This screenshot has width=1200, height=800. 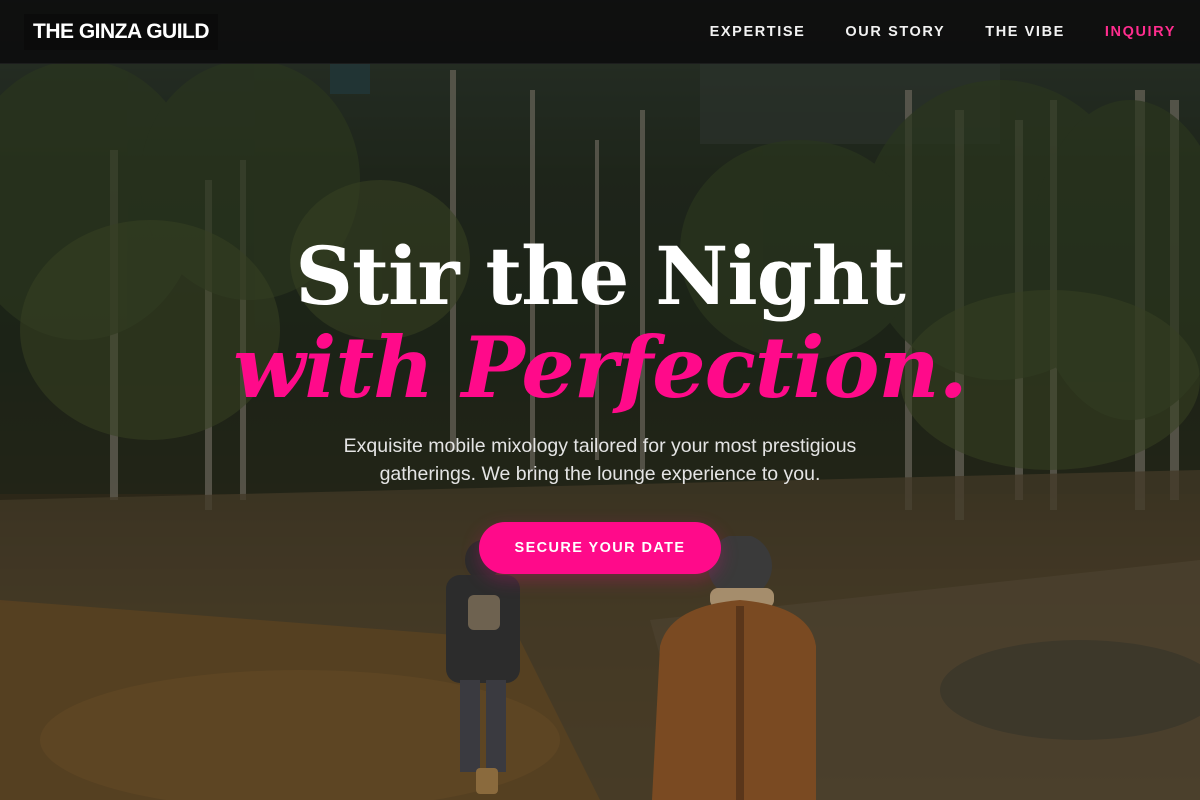 I want to click on person-figure-right, so click(x=734, y=668).